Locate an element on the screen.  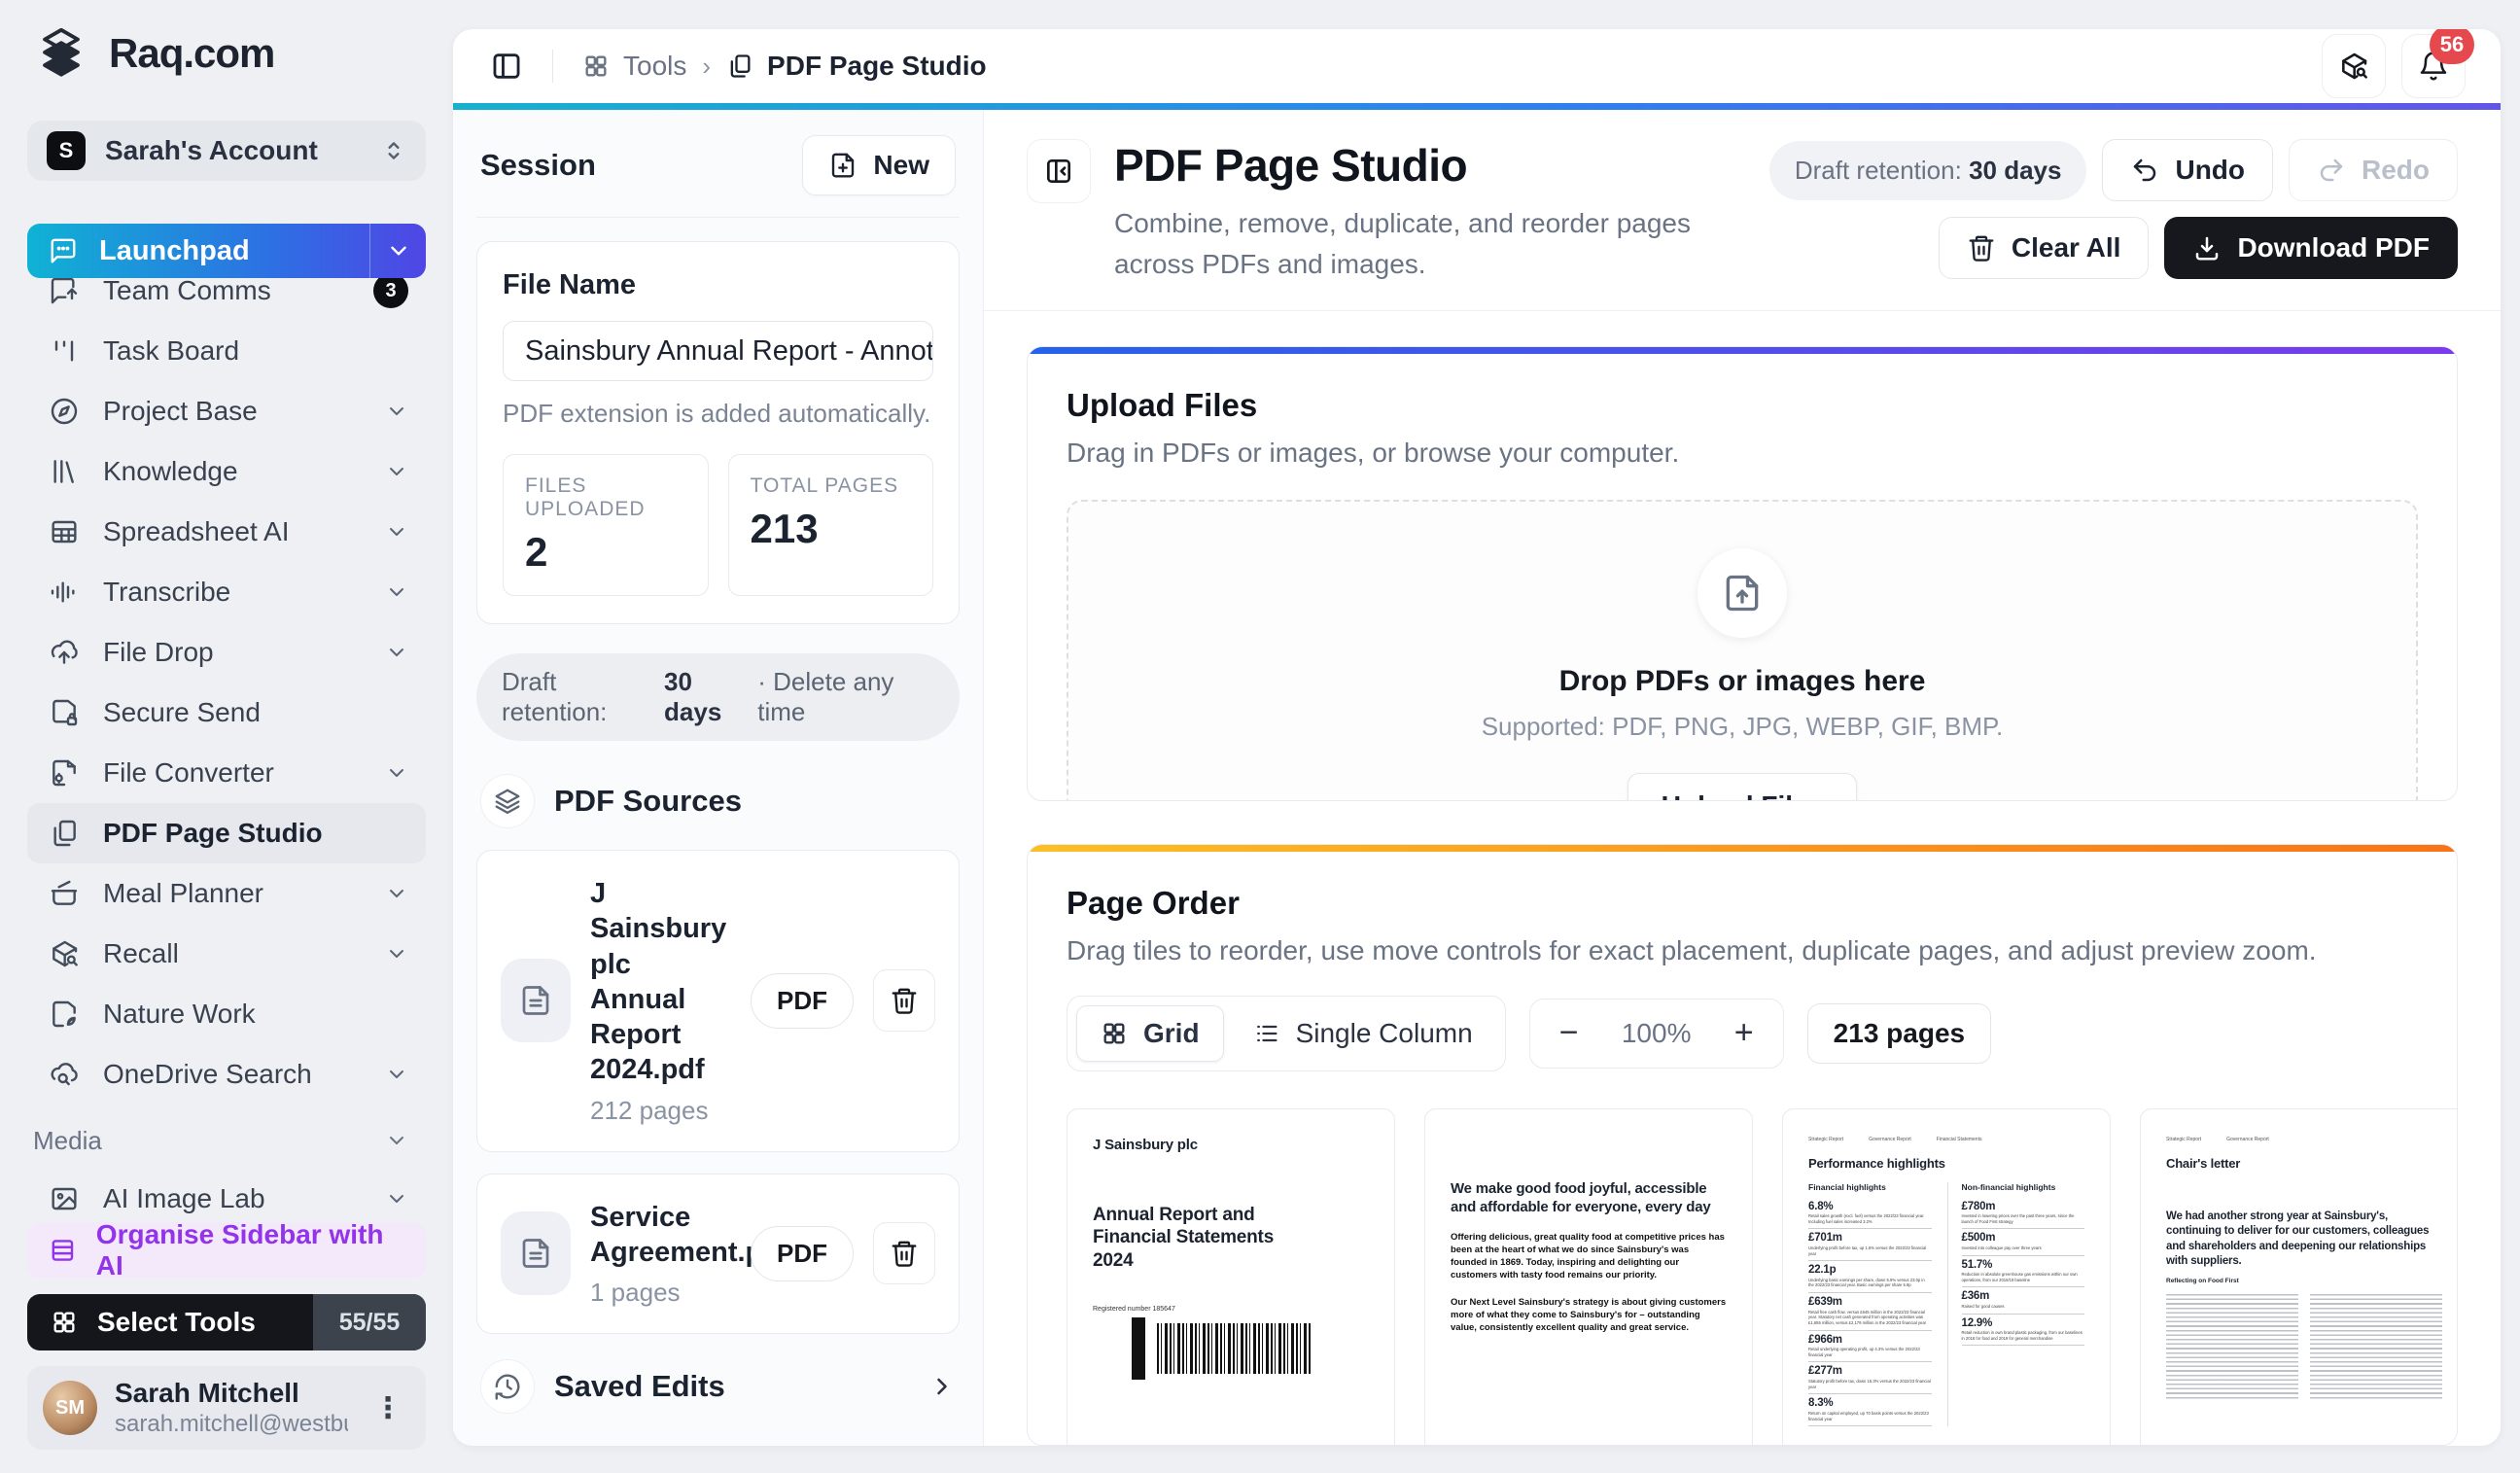
breadcrumb-tools: Tools is located at coordinates (634, 66).